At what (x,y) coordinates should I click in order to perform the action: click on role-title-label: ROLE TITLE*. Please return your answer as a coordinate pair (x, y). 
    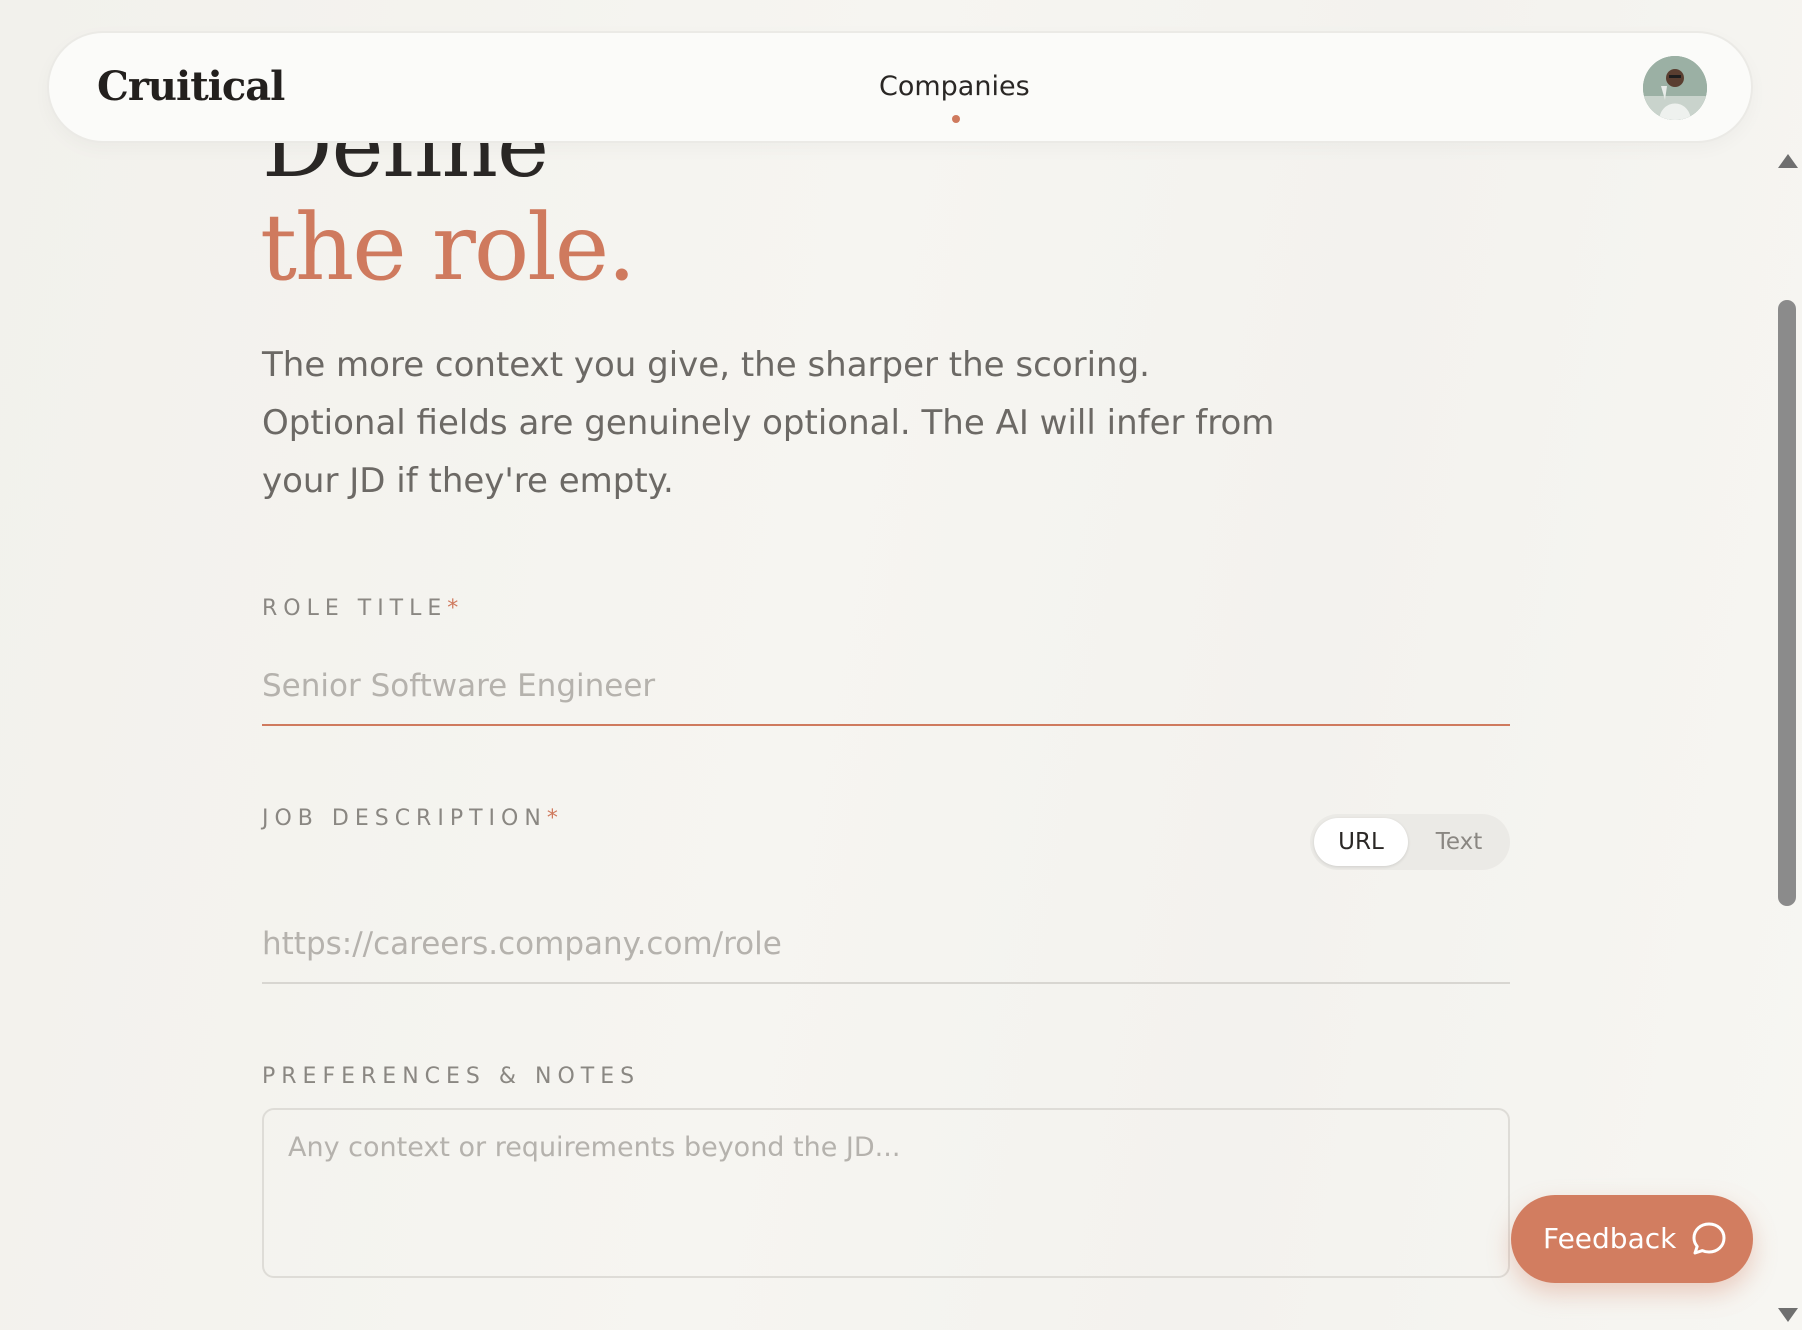
    Looking at the image, I should click on (360, 608).